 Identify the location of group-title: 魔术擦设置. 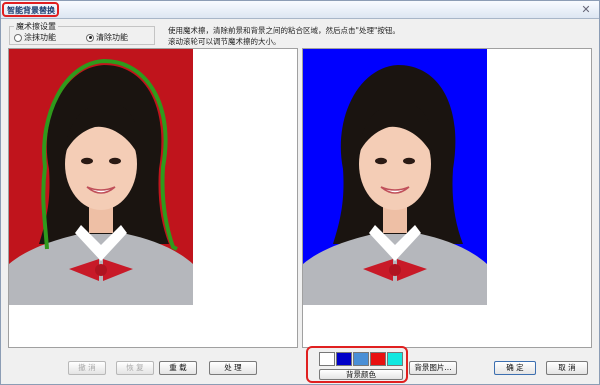
(36, 26).